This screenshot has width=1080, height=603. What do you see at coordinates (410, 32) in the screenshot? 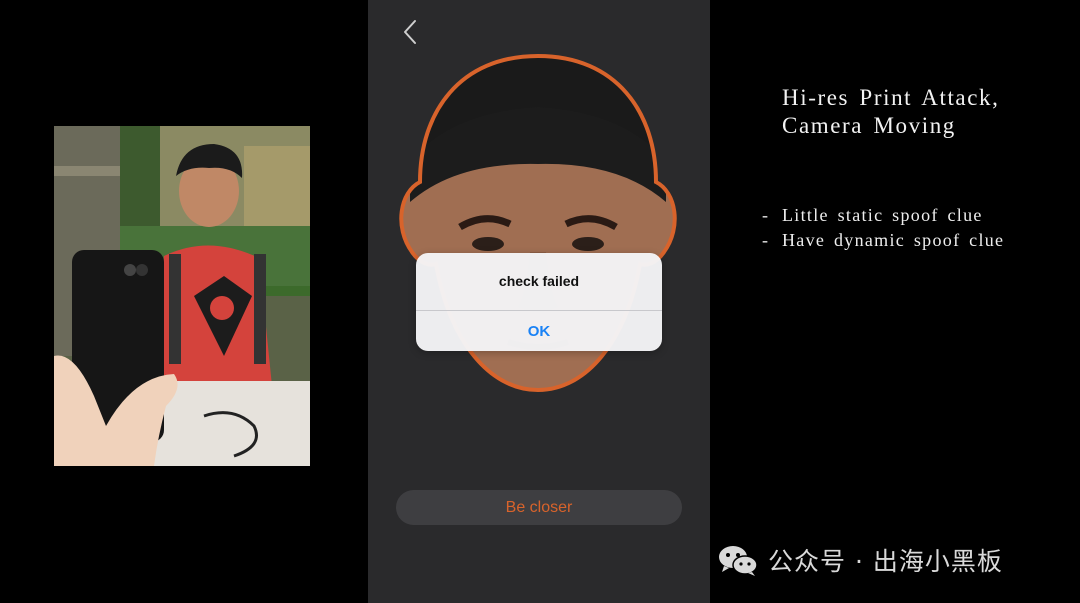
I see `chevron-left-icon` at bounding box center [410, 32].